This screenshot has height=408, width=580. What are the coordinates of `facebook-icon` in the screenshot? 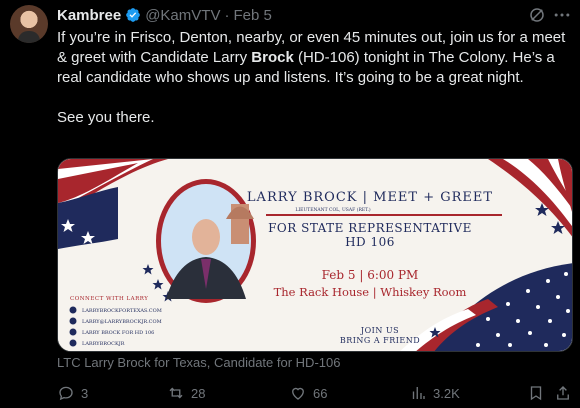 It's located at (73, 332).